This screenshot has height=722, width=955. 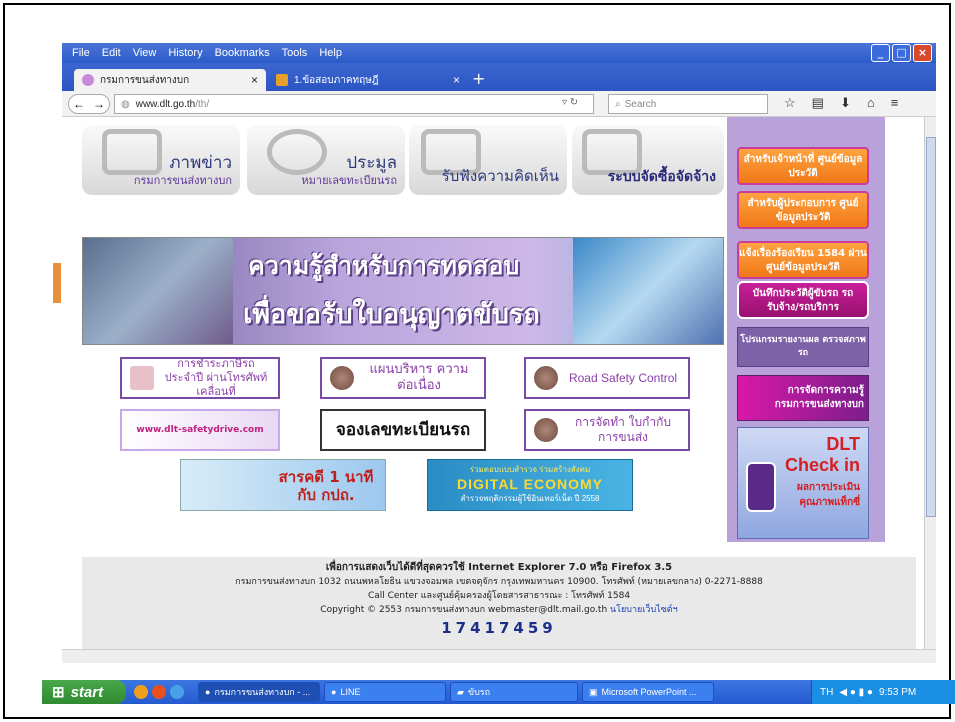 What do you see at coordinates (391, 314) in the screenshot?
I see `banner-line-2: เพื่อขอรับใบอนุญาตขับรถ` at bounding box center [391, 314].